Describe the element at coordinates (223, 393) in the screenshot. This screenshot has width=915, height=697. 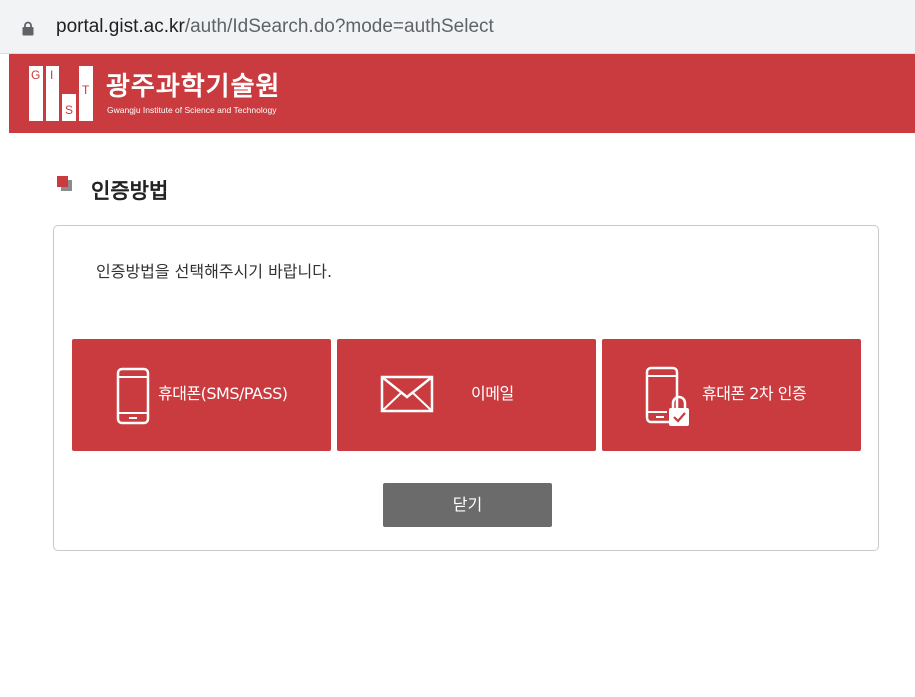
I see `auth-phone-sms-label: 휴대폰(SMS/PASS)` at that location.